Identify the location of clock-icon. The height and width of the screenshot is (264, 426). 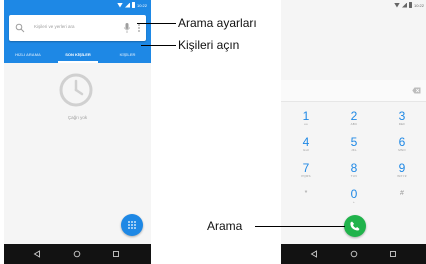
(76, 90).